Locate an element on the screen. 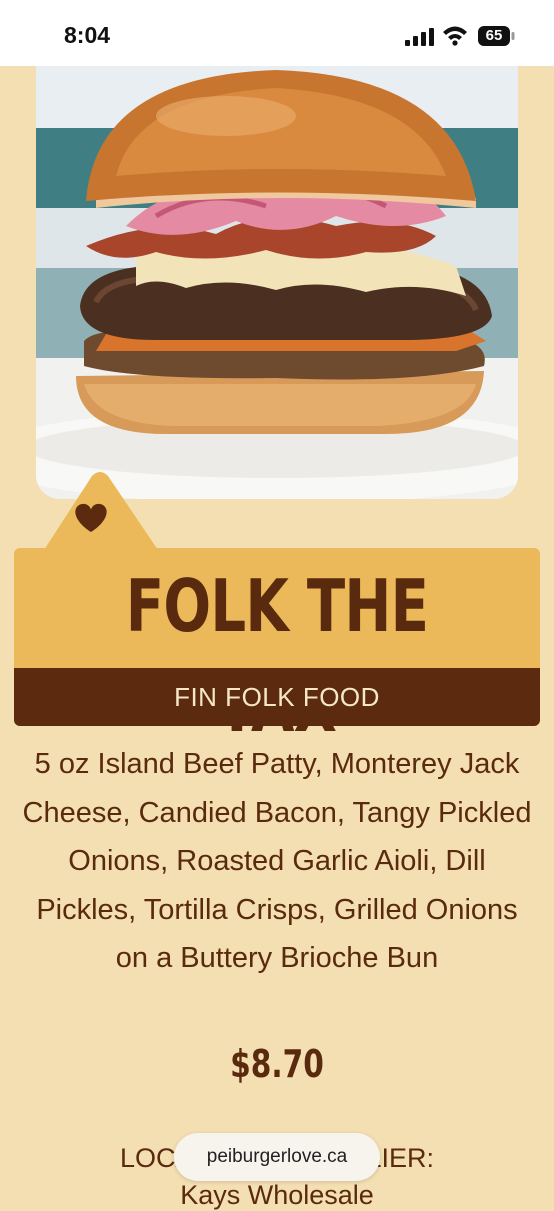  signal-icon is located at coordinates (419, 37).